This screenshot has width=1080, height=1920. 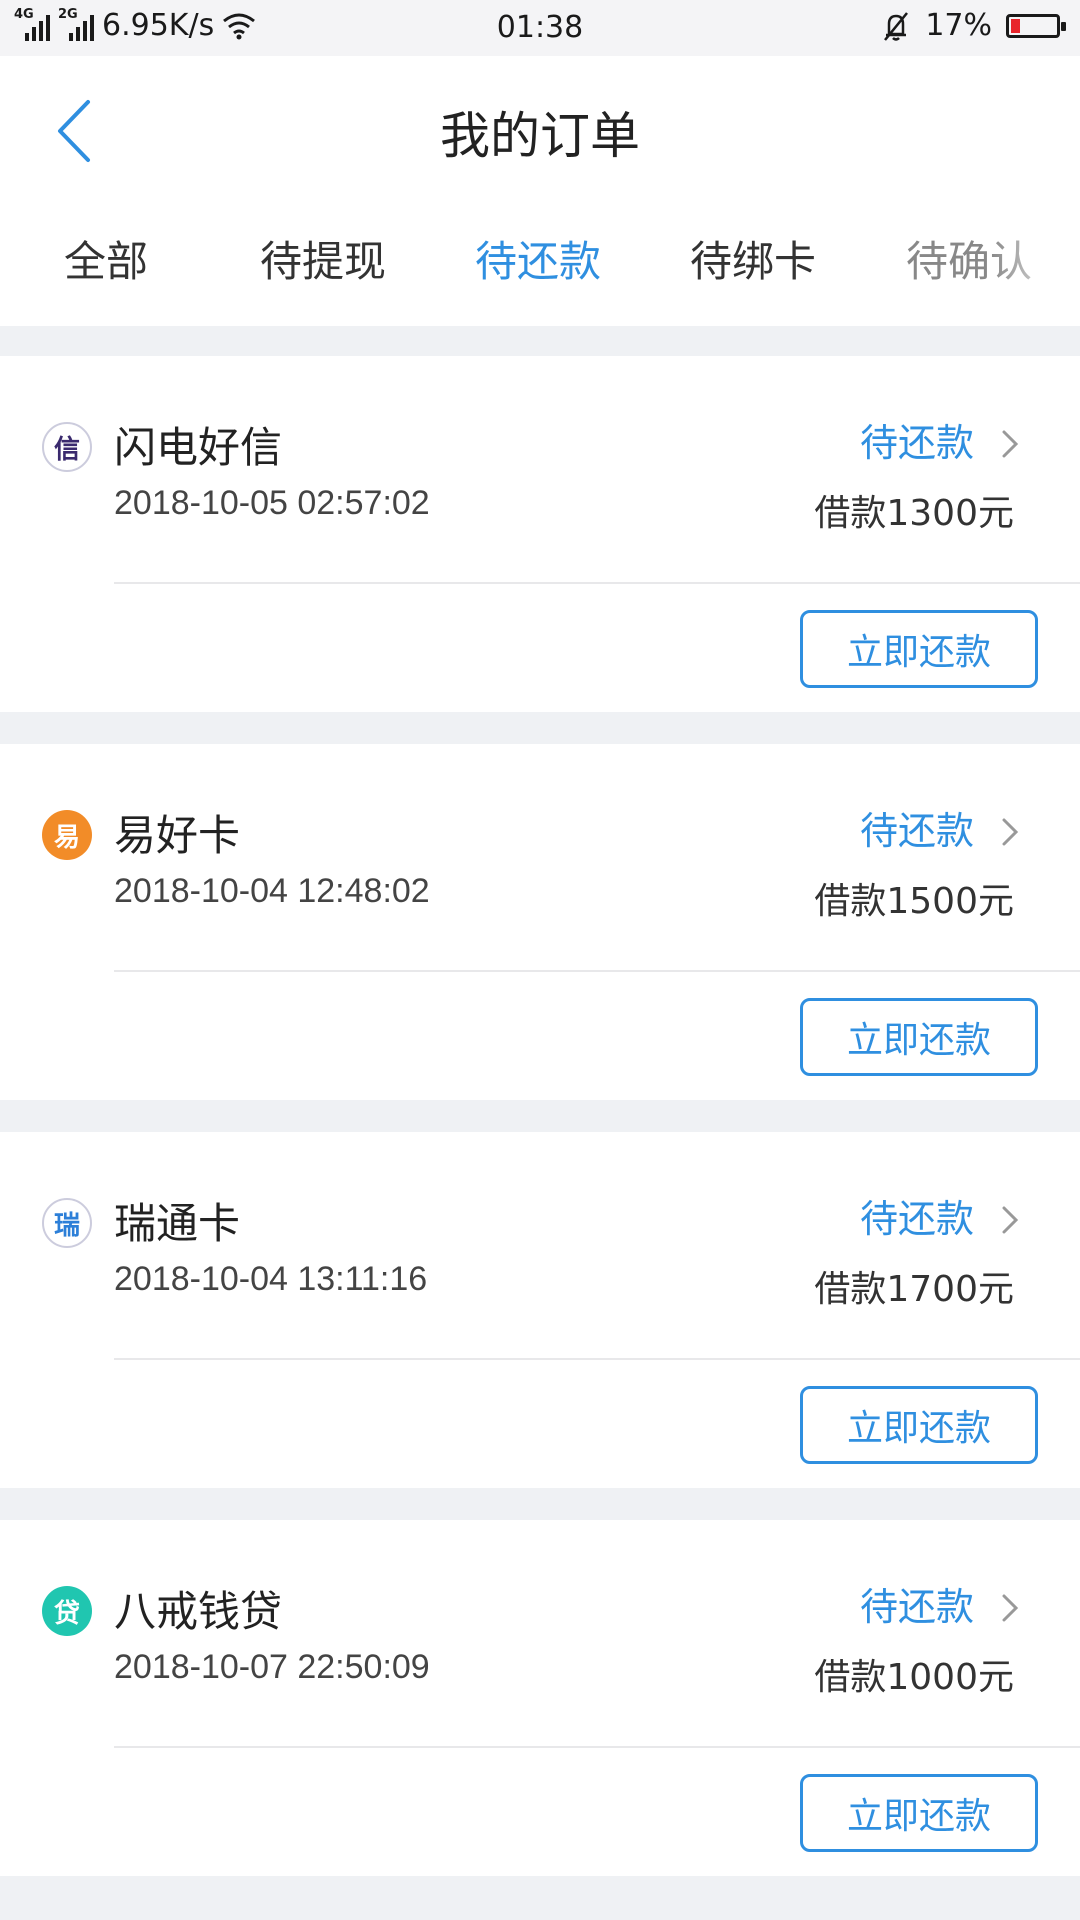 I want to click on lender-logo: 信, so click(x=67, y=447).